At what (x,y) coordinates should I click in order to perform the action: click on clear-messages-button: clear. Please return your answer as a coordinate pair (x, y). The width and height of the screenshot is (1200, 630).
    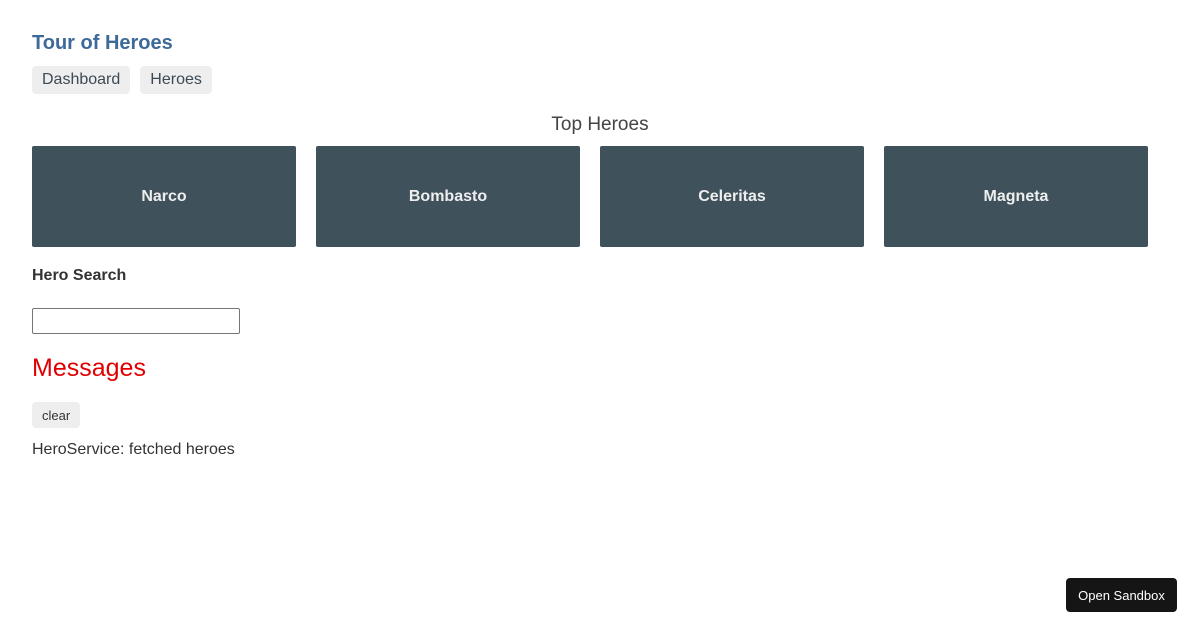
    Looking at the image, I should click on (56, 415).